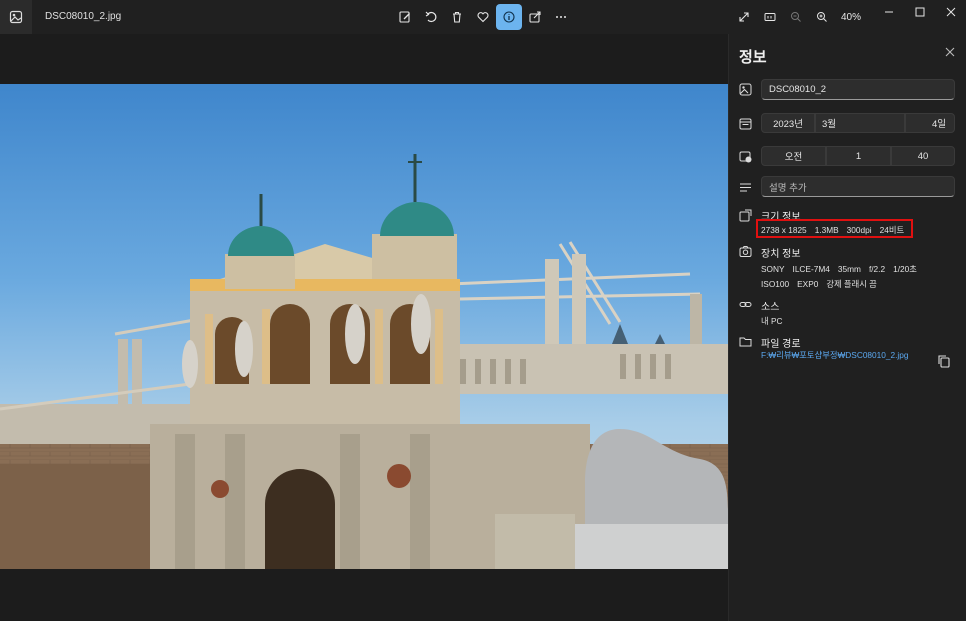 The image size is (966, 621). Describe the element at coordinates (811, 269) in the screenshot. I see `camera-model: ILCE-7M4` at that location.